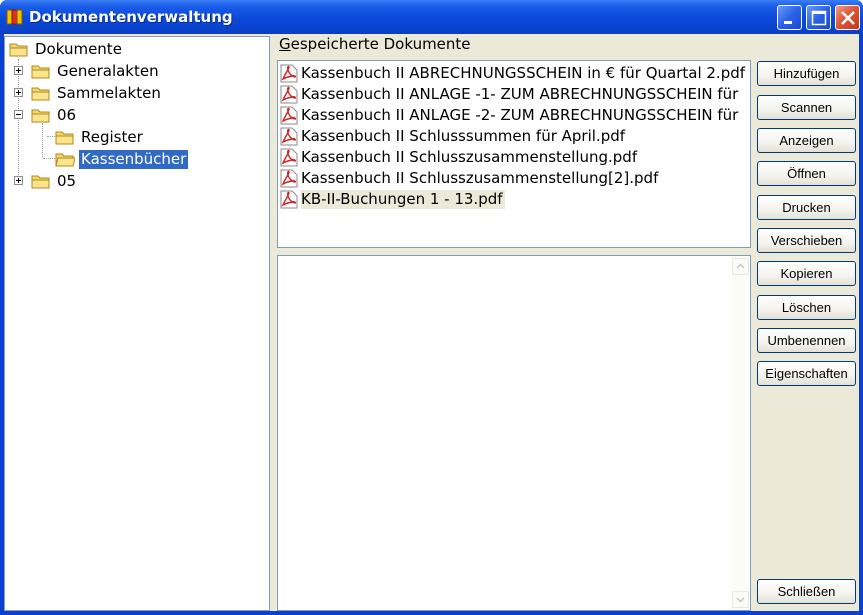  I want to click on close-icon, so click(848, 18).